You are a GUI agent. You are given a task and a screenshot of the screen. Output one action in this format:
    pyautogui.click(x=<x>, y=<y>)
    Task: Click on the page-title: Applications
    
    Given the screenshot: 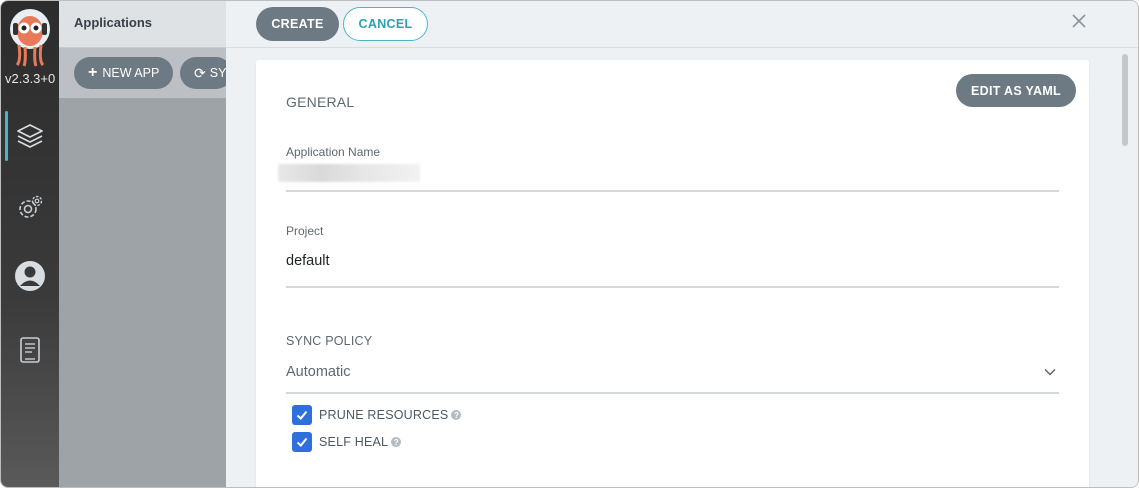 What is the action you would take?
    pyautogui.click(x=113, y=22)
    